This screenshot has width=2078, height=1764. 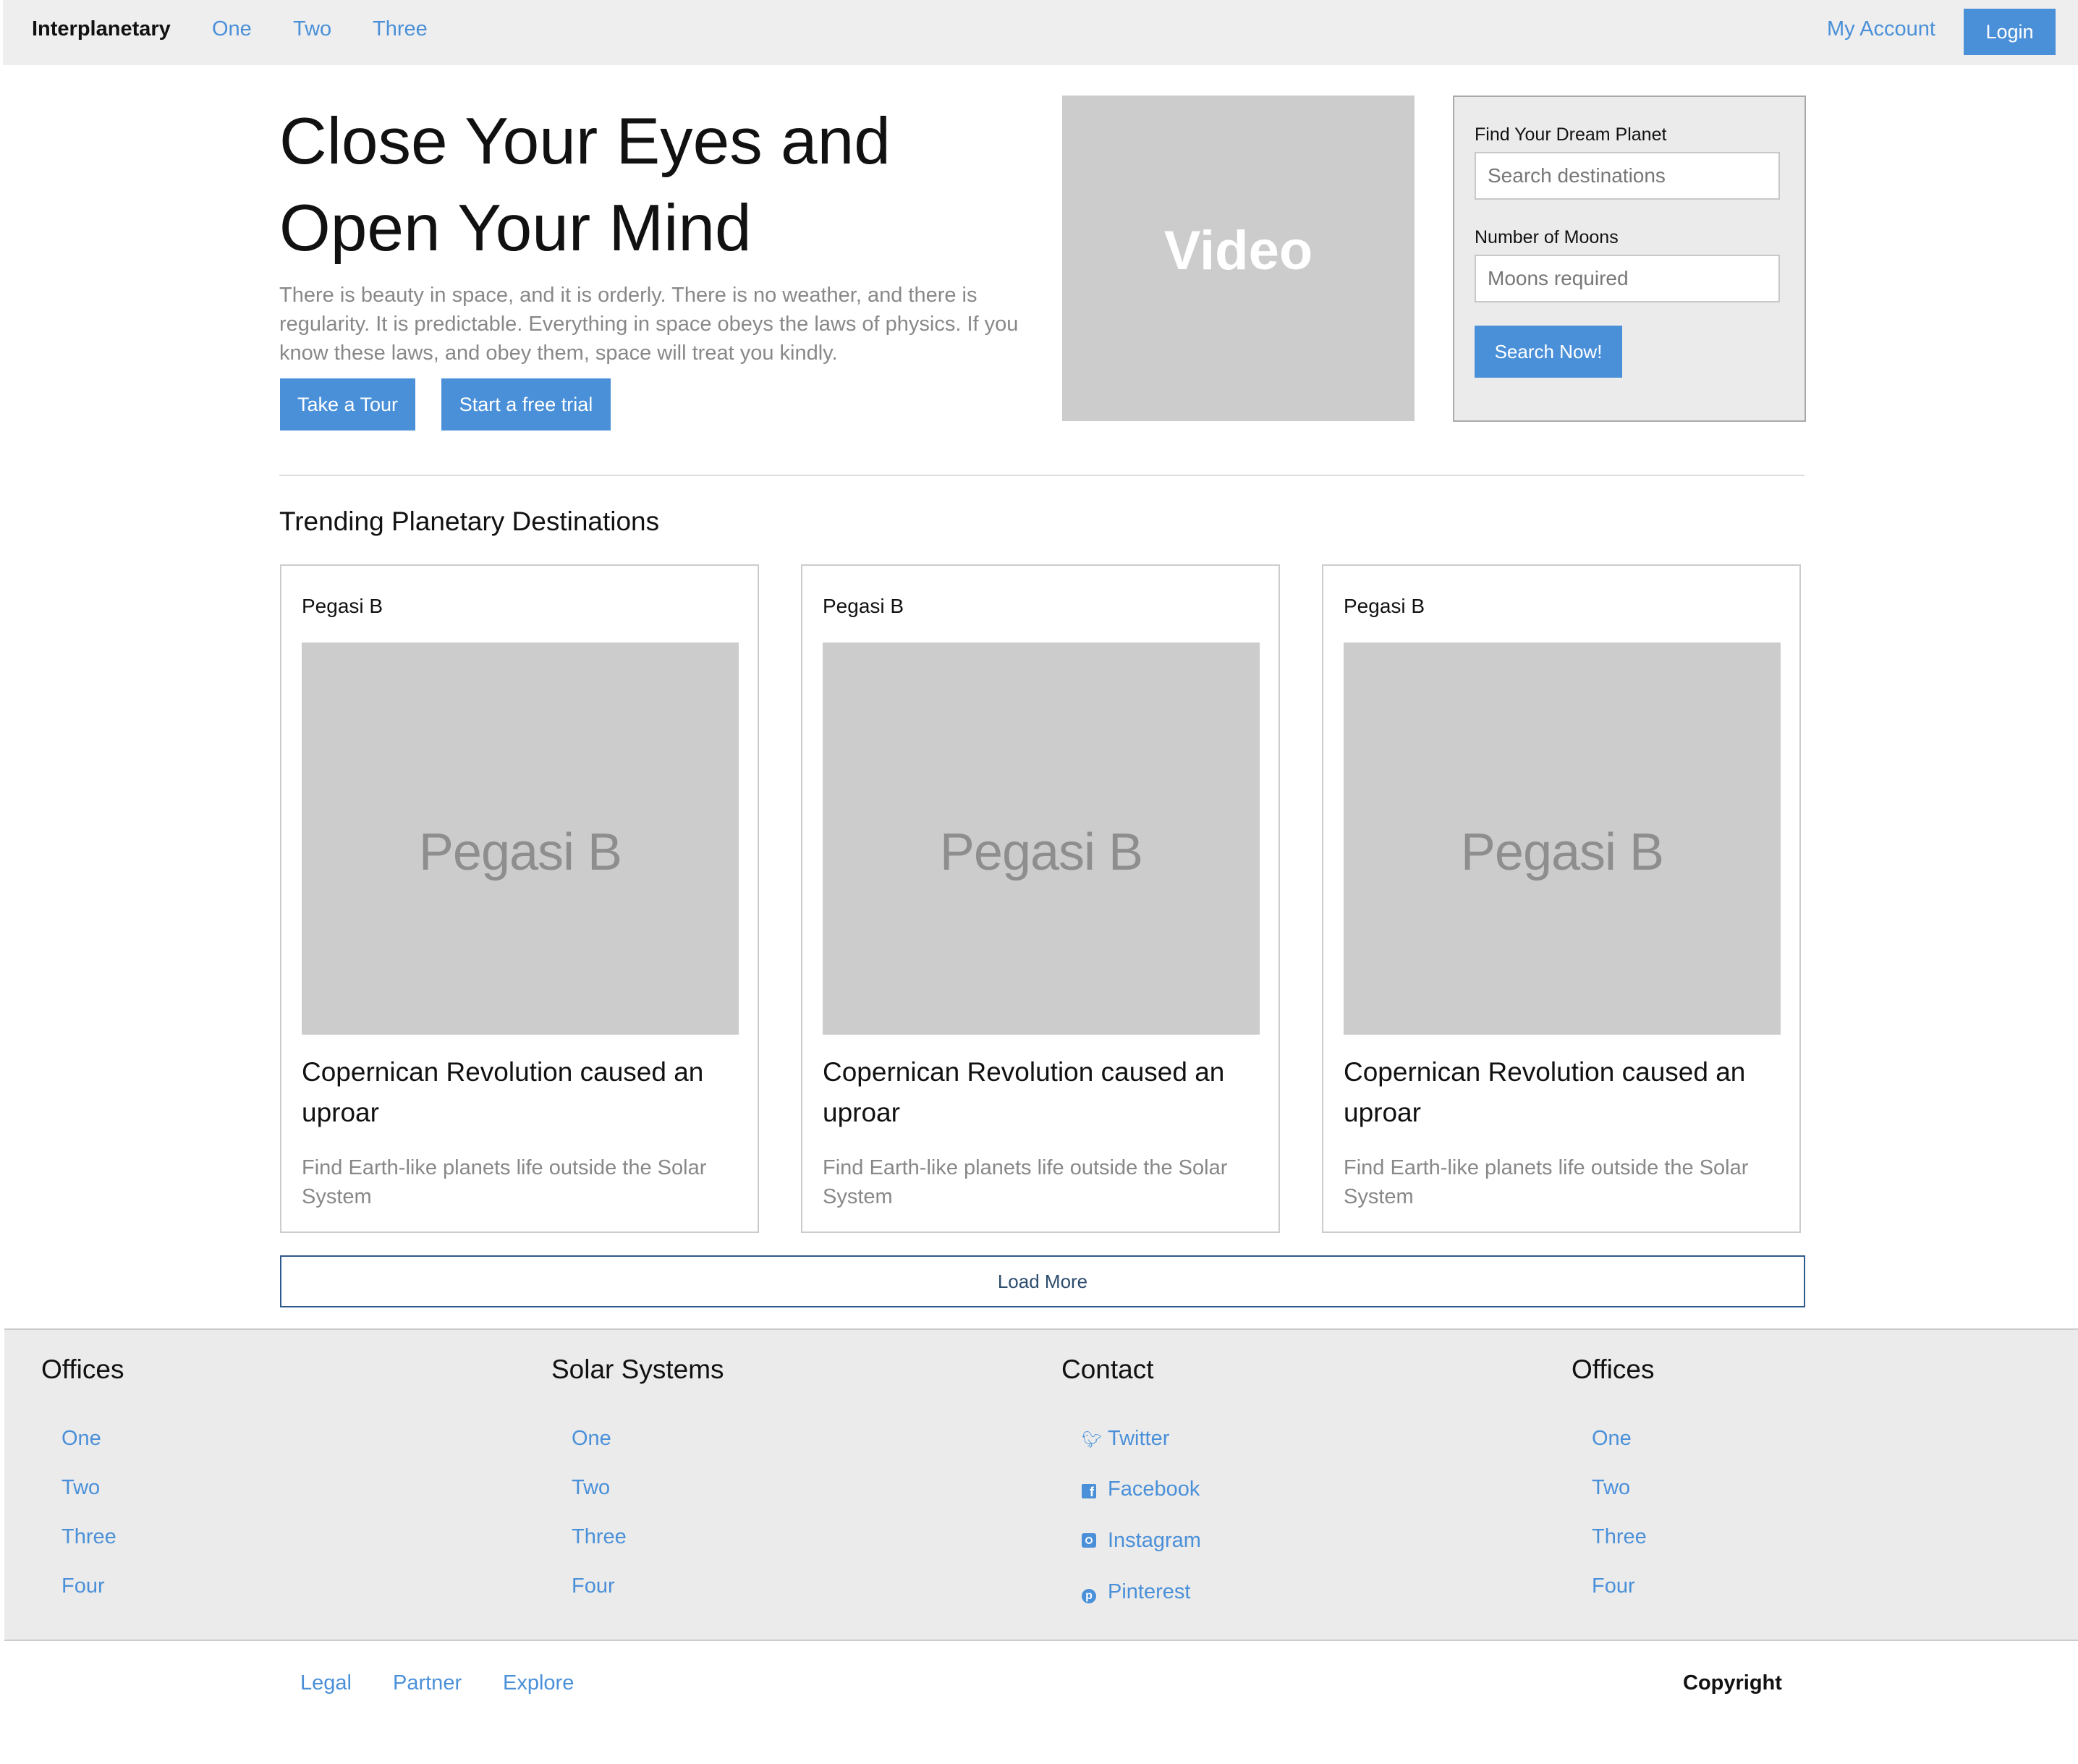 I want to click on facebook-icon: f, so click(x=1089, y=1491).